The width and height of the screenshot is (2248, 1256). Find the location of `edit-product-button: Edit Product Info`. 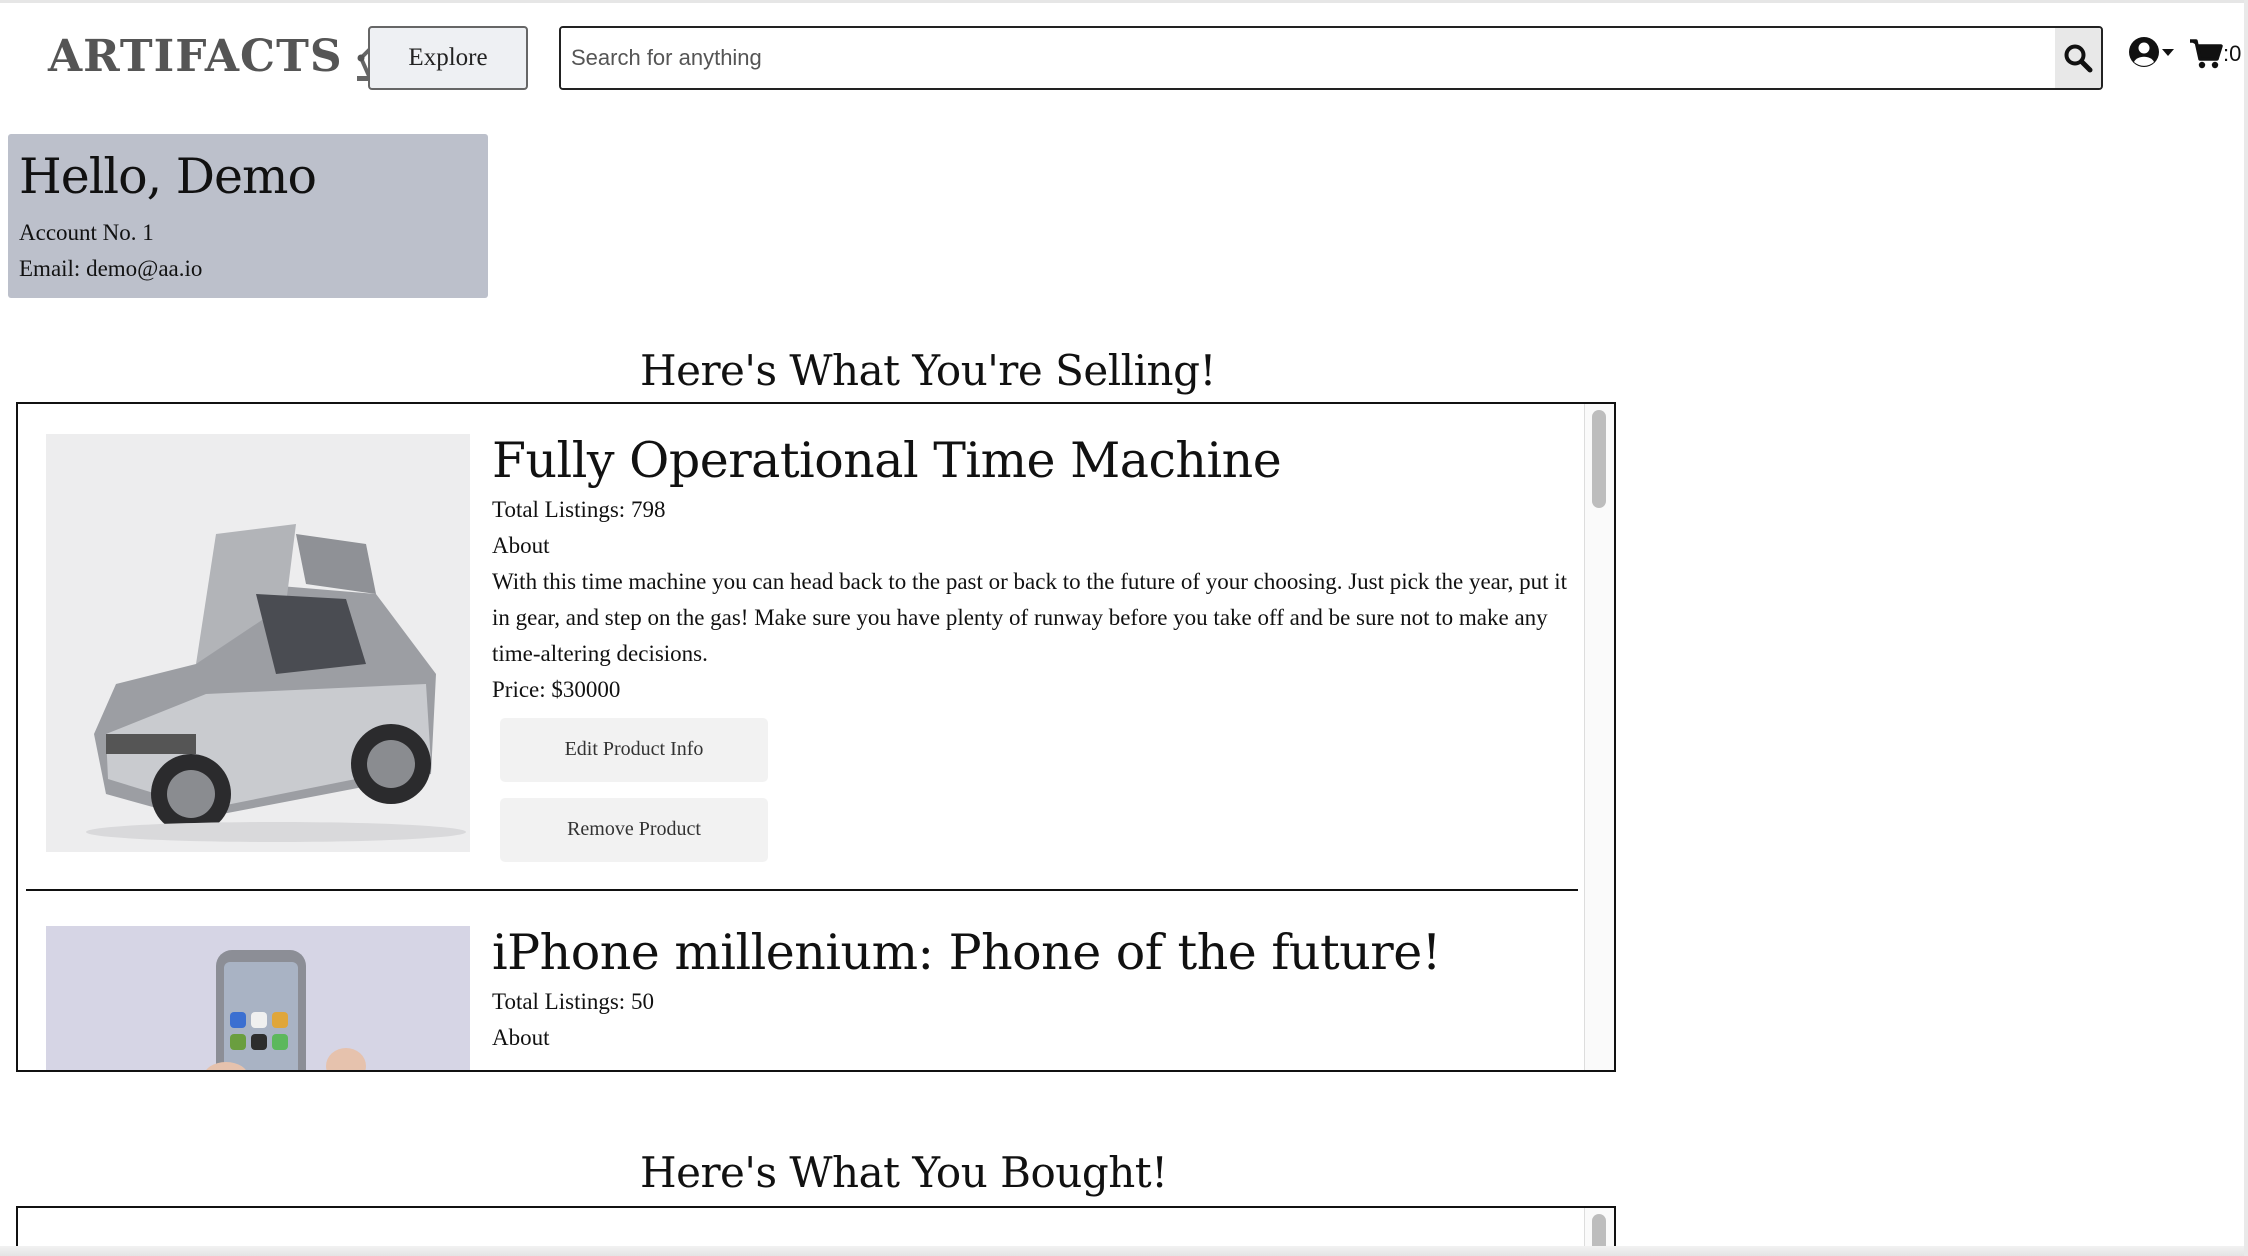

edit-product-button: Edit Product Info is located at coordinates (634, 749).